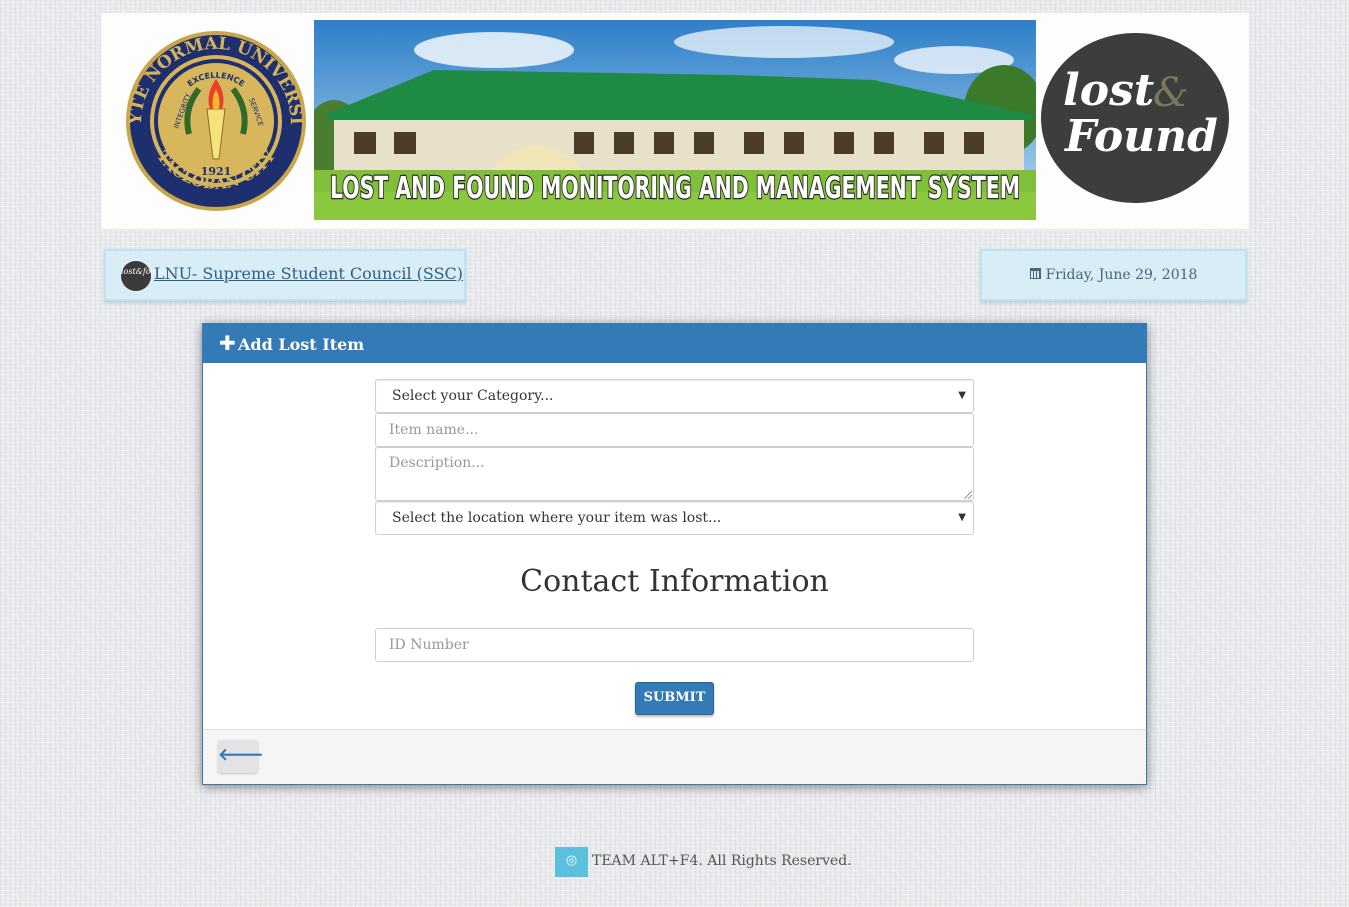  I want to click on date-text: Friday, June 29, 2018, so click(1121, 275).